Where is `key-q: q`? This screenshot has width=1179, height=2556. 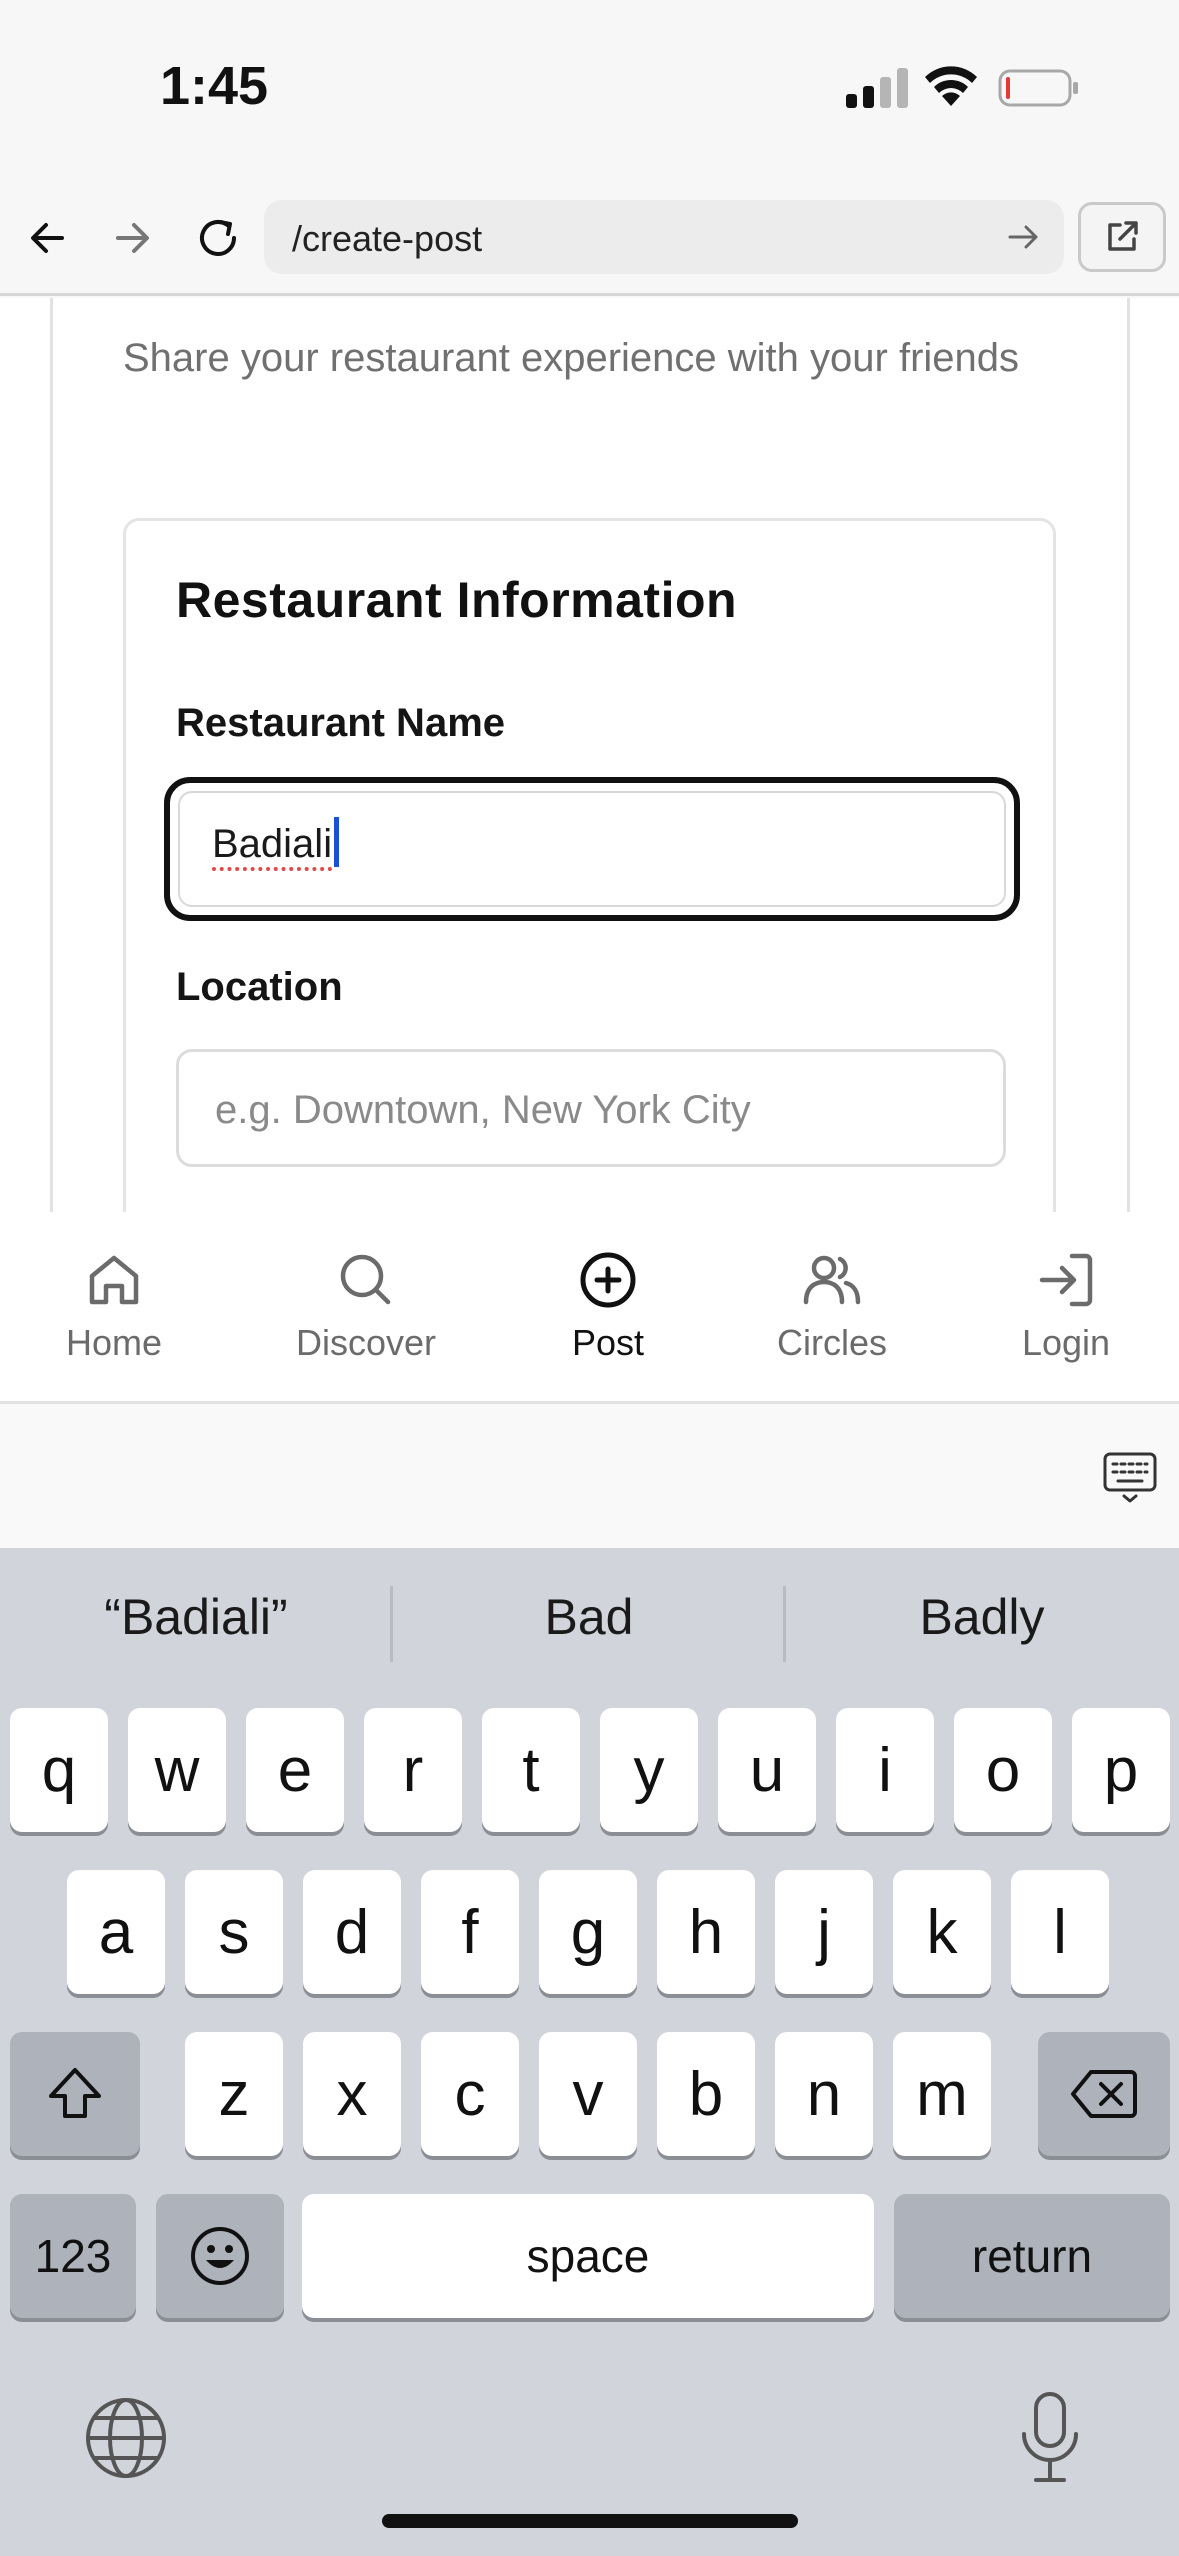
key-q: q is located at coordinates (59, 1770).